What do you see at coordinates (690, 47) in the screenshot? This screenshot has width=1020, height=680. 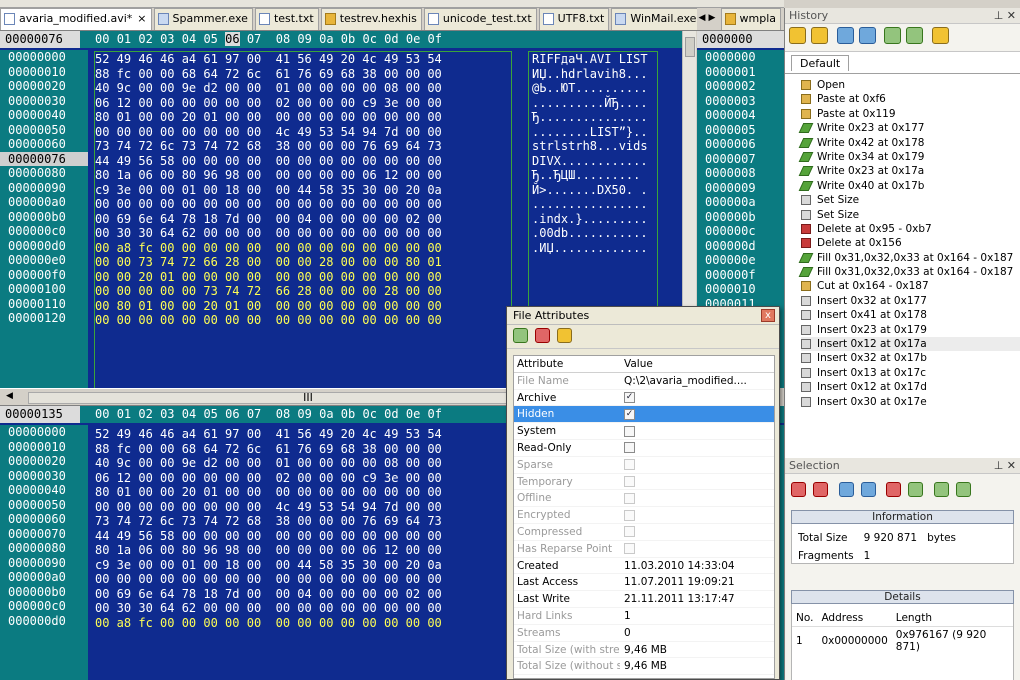 I see `scroll-thumb` at bounding box center [690, 47].